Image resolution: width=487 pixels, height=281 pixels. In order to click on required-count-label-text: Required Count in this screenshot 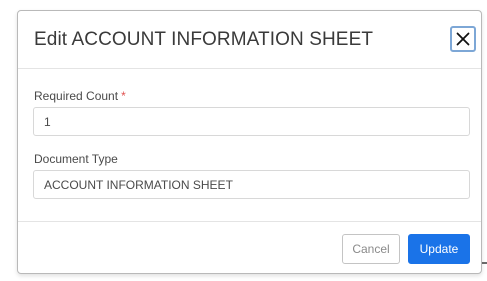, I will do `click(76, 96)`.